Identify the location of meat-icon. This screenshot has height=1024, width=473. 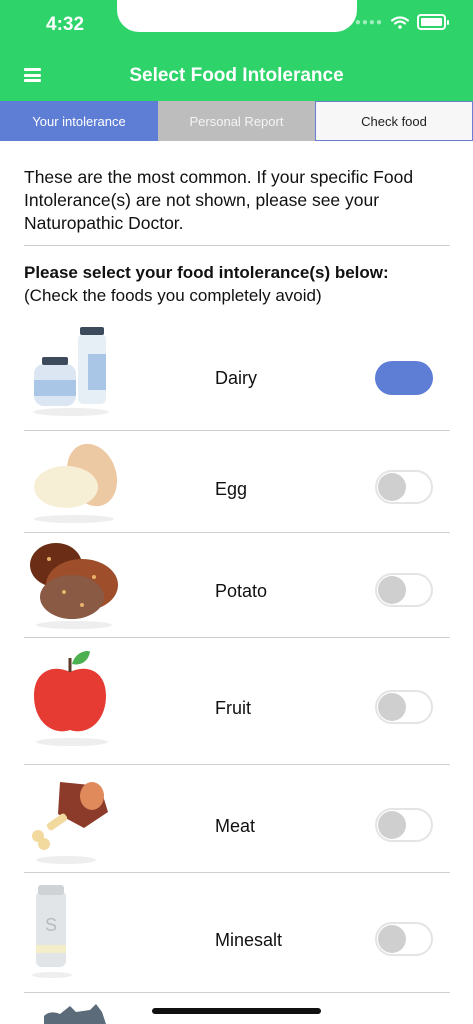
(70, 823).